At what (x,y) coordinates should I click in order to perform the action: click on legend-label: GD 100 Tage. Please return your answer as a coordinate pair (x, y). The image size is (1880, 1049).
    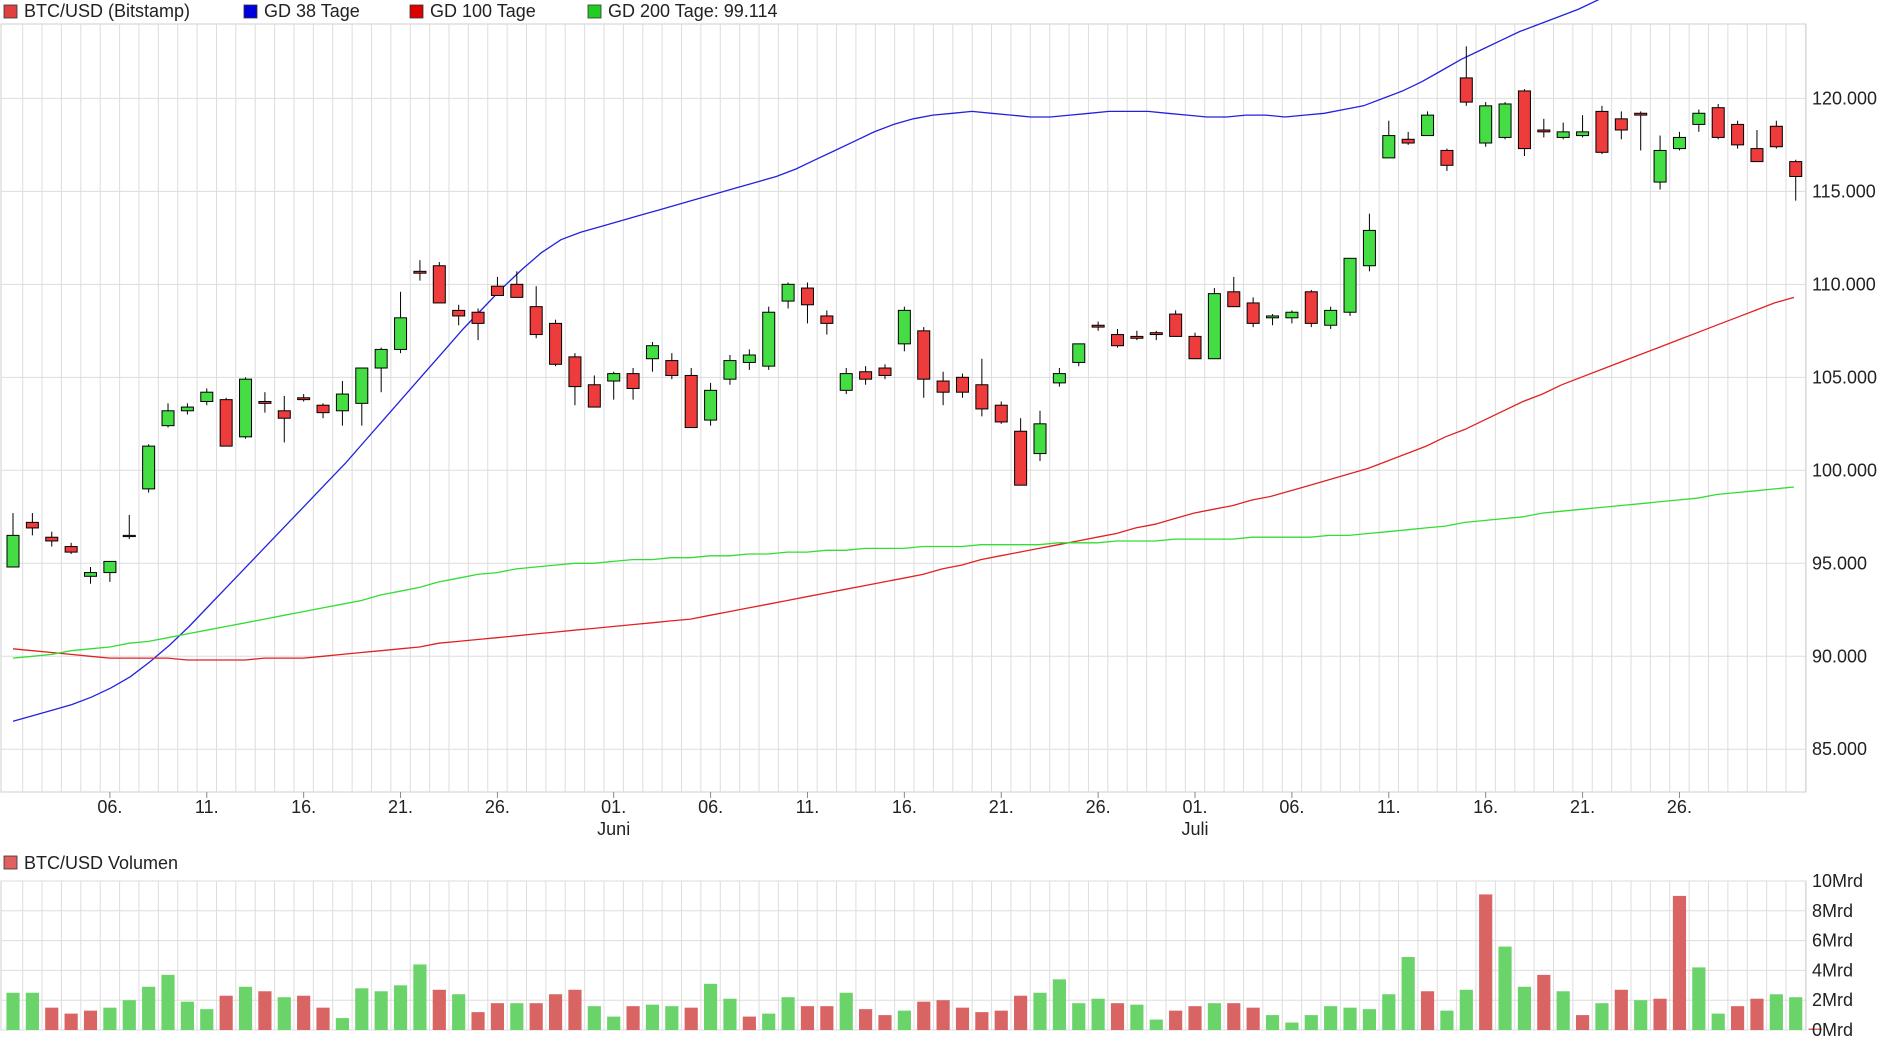
    Looking at the image, I should click on (483, 11).